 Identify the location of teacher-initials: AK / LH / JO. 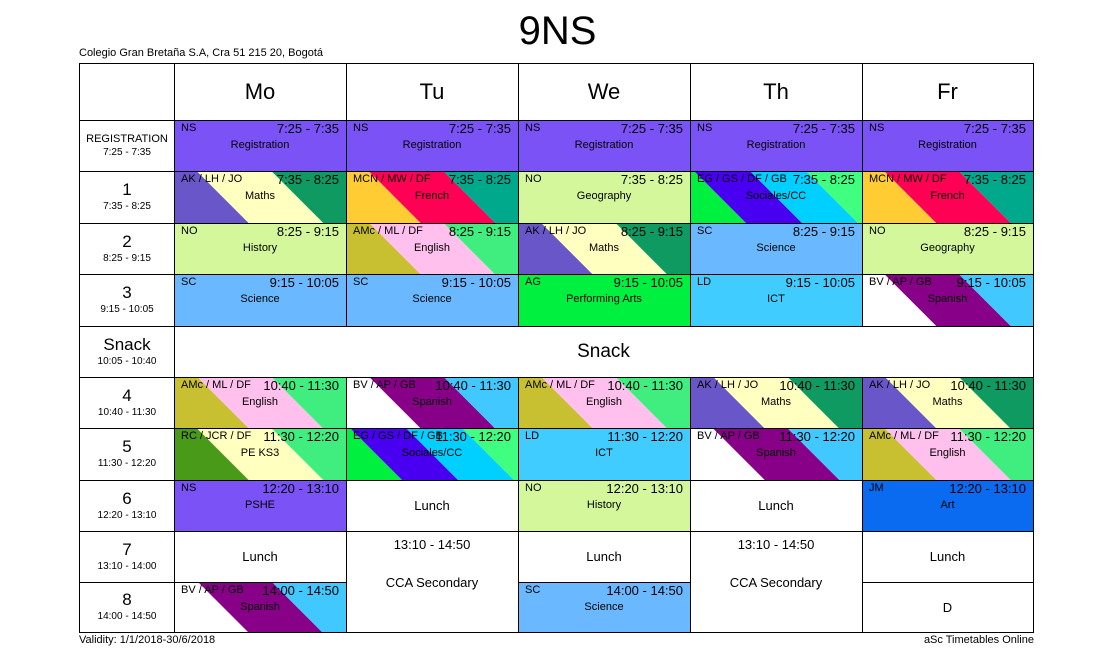
(556, 231).